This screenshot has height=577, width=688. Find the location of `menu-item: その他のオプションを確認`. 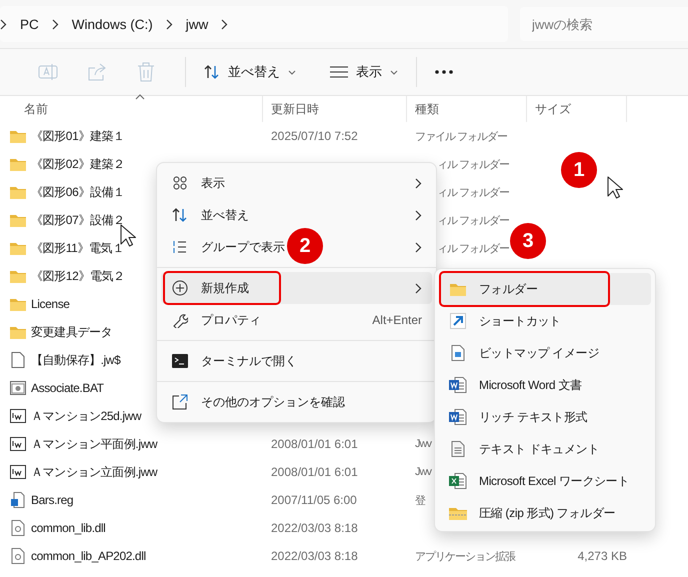

menu-item: その他のオプションを確認 is located at coordinates (258, 402).